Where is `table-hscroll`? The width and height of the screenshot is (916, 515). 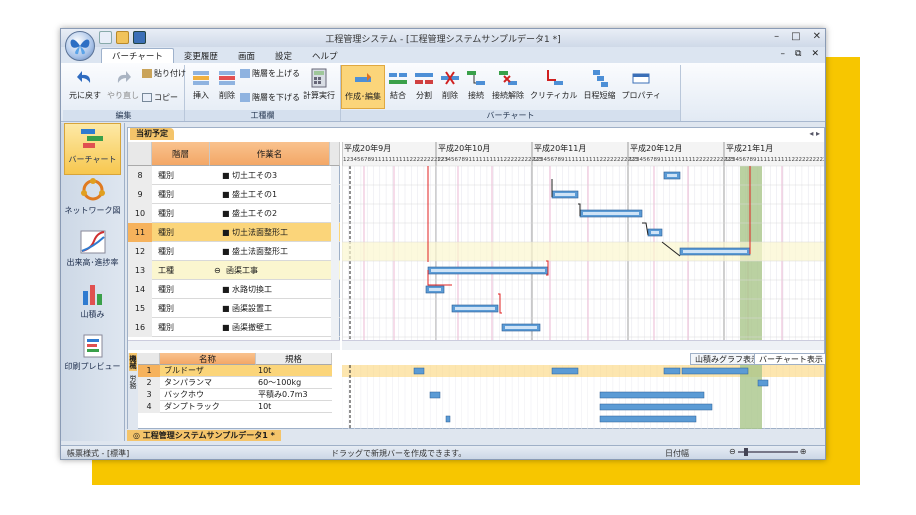
table-hscroll is located at coordinates (234, 345).